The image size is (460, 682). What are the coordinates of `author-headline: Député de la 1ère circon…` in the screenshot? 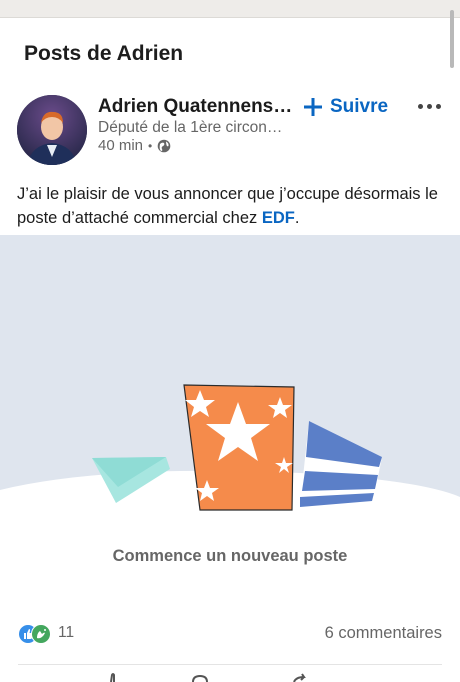 It's located at (190, 127).